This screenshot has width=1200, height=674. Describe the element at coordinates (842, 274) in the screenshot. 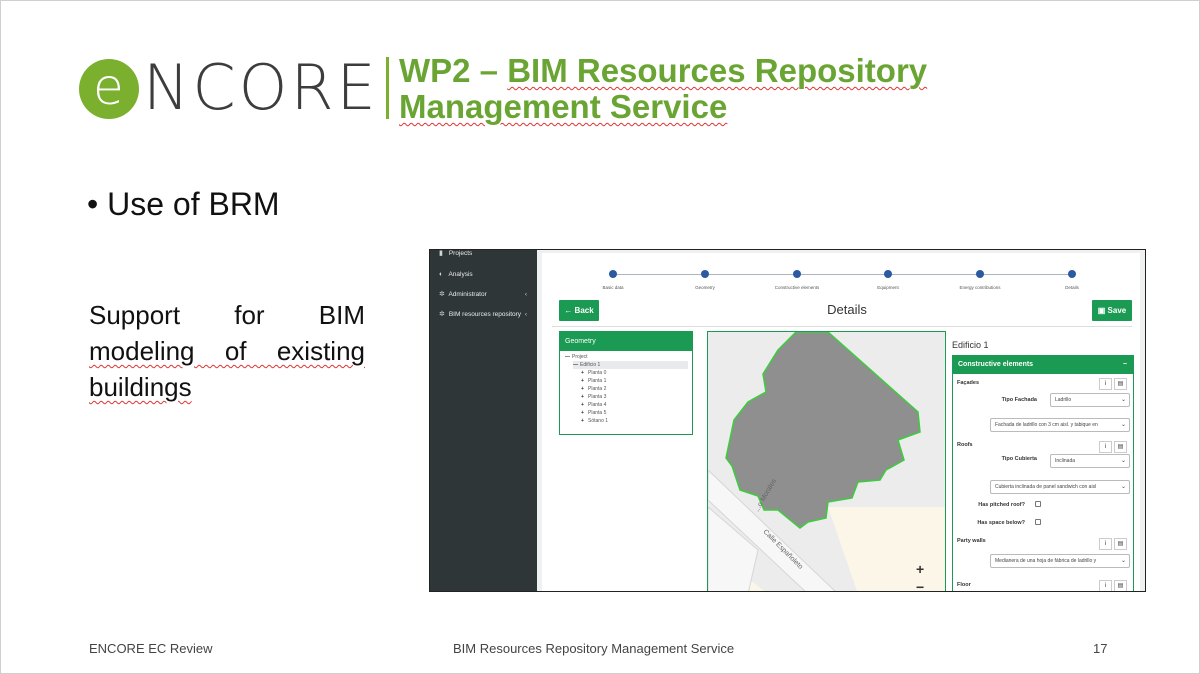

I see `wizard-line` at that location.